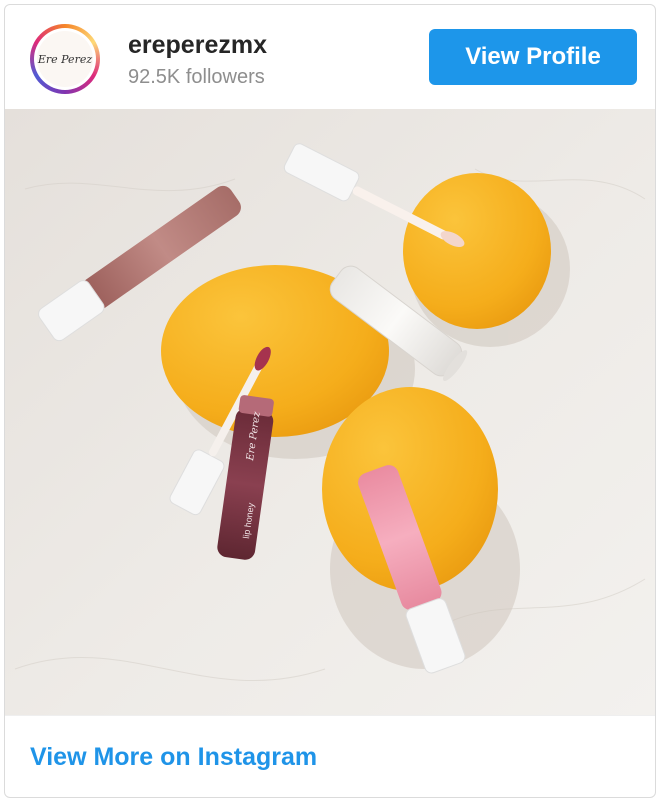 This screenshot has height=800, width=660. I want to click on username: ereperezmx, so click(197, 45).